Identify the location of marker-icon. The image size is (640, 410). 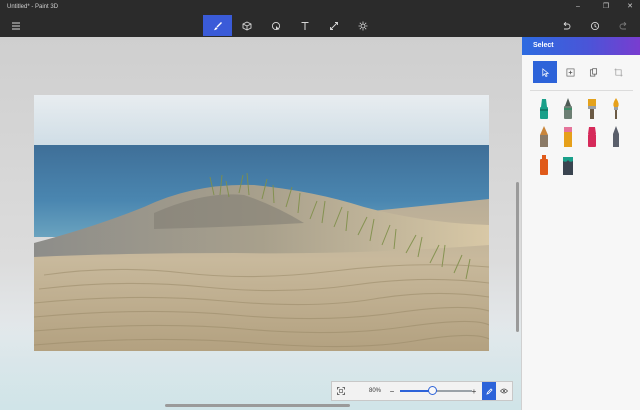
(544, 109).